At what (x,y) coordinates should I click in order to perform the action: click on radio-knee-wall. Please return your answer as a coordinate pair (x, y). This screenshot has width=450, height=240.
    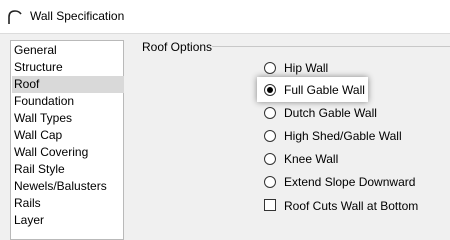
    Looking at the image, I should click on (270, 159).